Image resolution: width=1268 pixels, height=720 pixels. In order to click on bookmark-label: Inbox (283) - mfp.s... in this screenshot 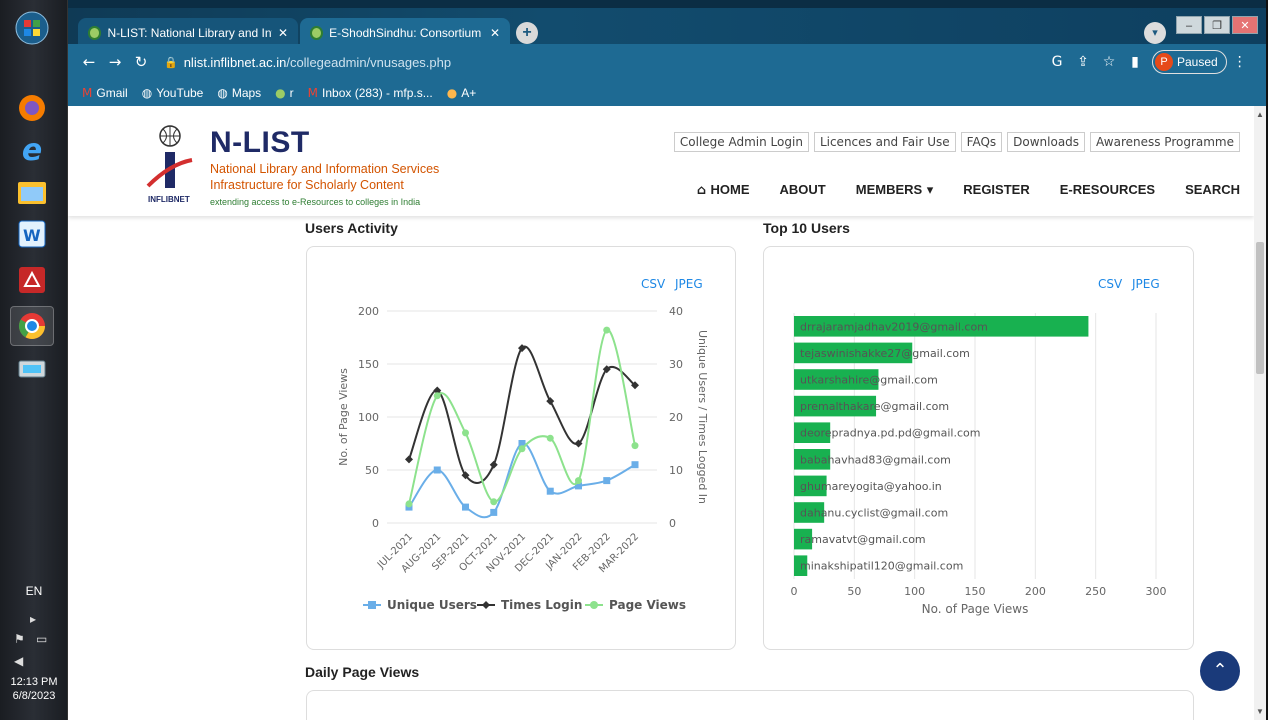, I will do `click(377, 93)`.